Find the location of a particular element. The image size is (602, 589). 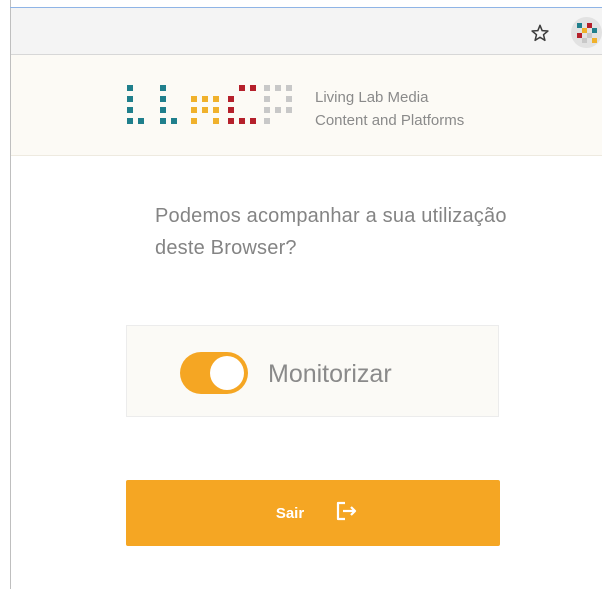

star-icon is located at coordinates (540, 33).